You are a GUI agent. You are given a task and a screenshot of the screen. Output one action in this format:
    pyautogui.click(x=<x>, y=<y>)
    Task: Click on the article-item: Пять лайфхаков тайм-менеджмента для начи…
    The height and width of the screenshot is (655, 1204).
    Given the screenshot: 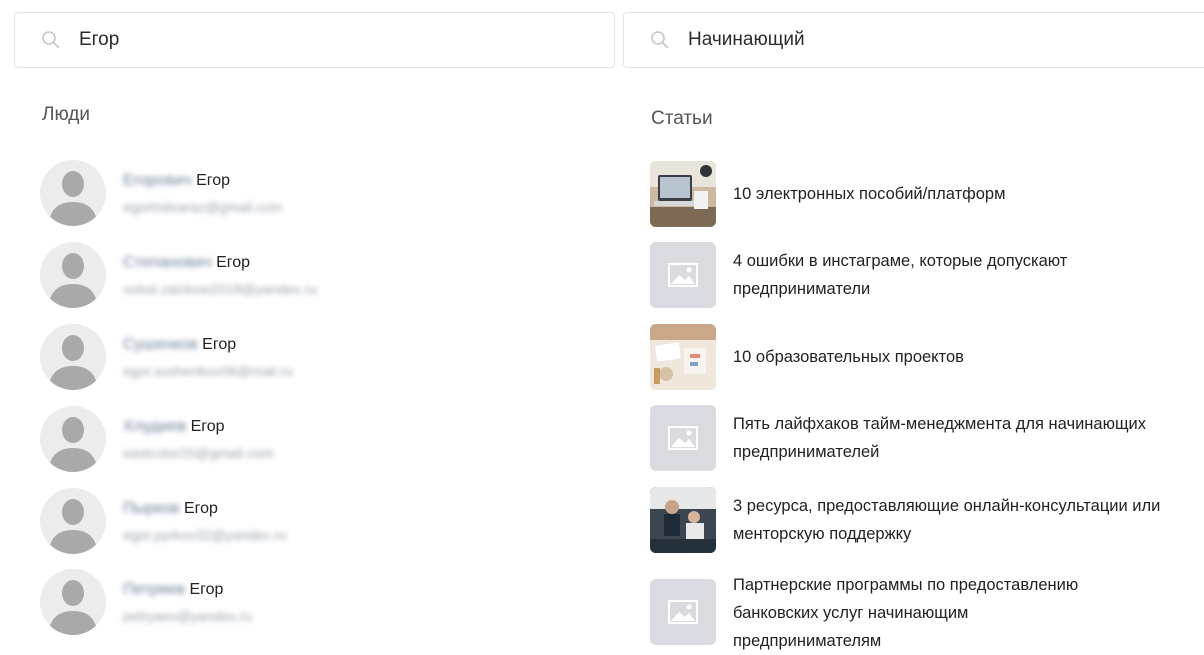 What is the action you would take?
    pyautogui.click(x=927, y=438)
    